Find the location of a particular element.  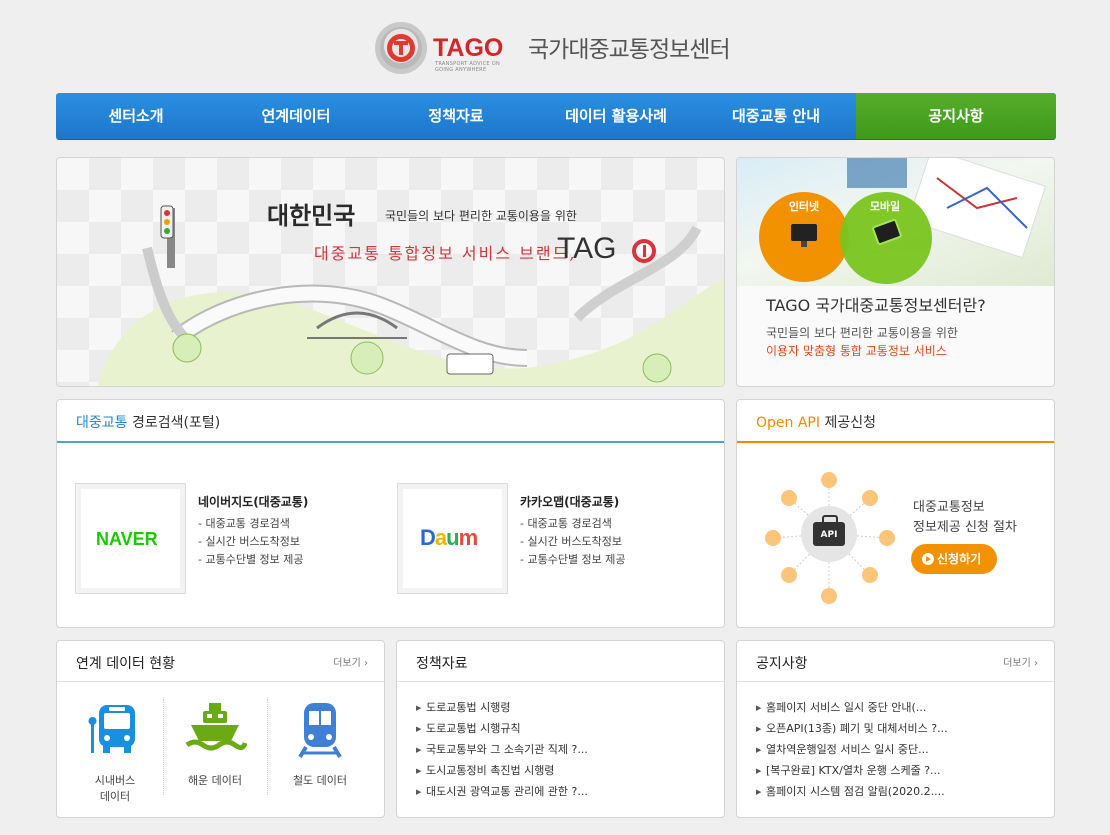

notice-header: 공지사항 더보기 › is located at coordinates (895, 661).